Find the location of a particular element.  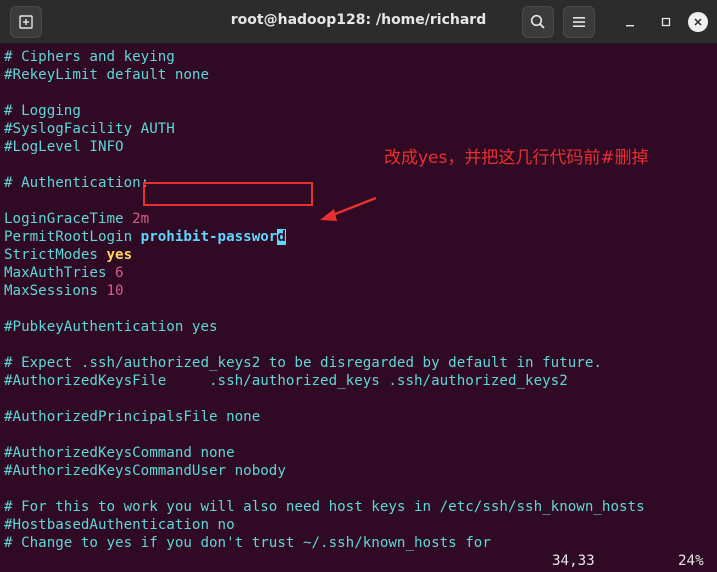

hamburger-menu-icon is located at coordinates (579, 22).